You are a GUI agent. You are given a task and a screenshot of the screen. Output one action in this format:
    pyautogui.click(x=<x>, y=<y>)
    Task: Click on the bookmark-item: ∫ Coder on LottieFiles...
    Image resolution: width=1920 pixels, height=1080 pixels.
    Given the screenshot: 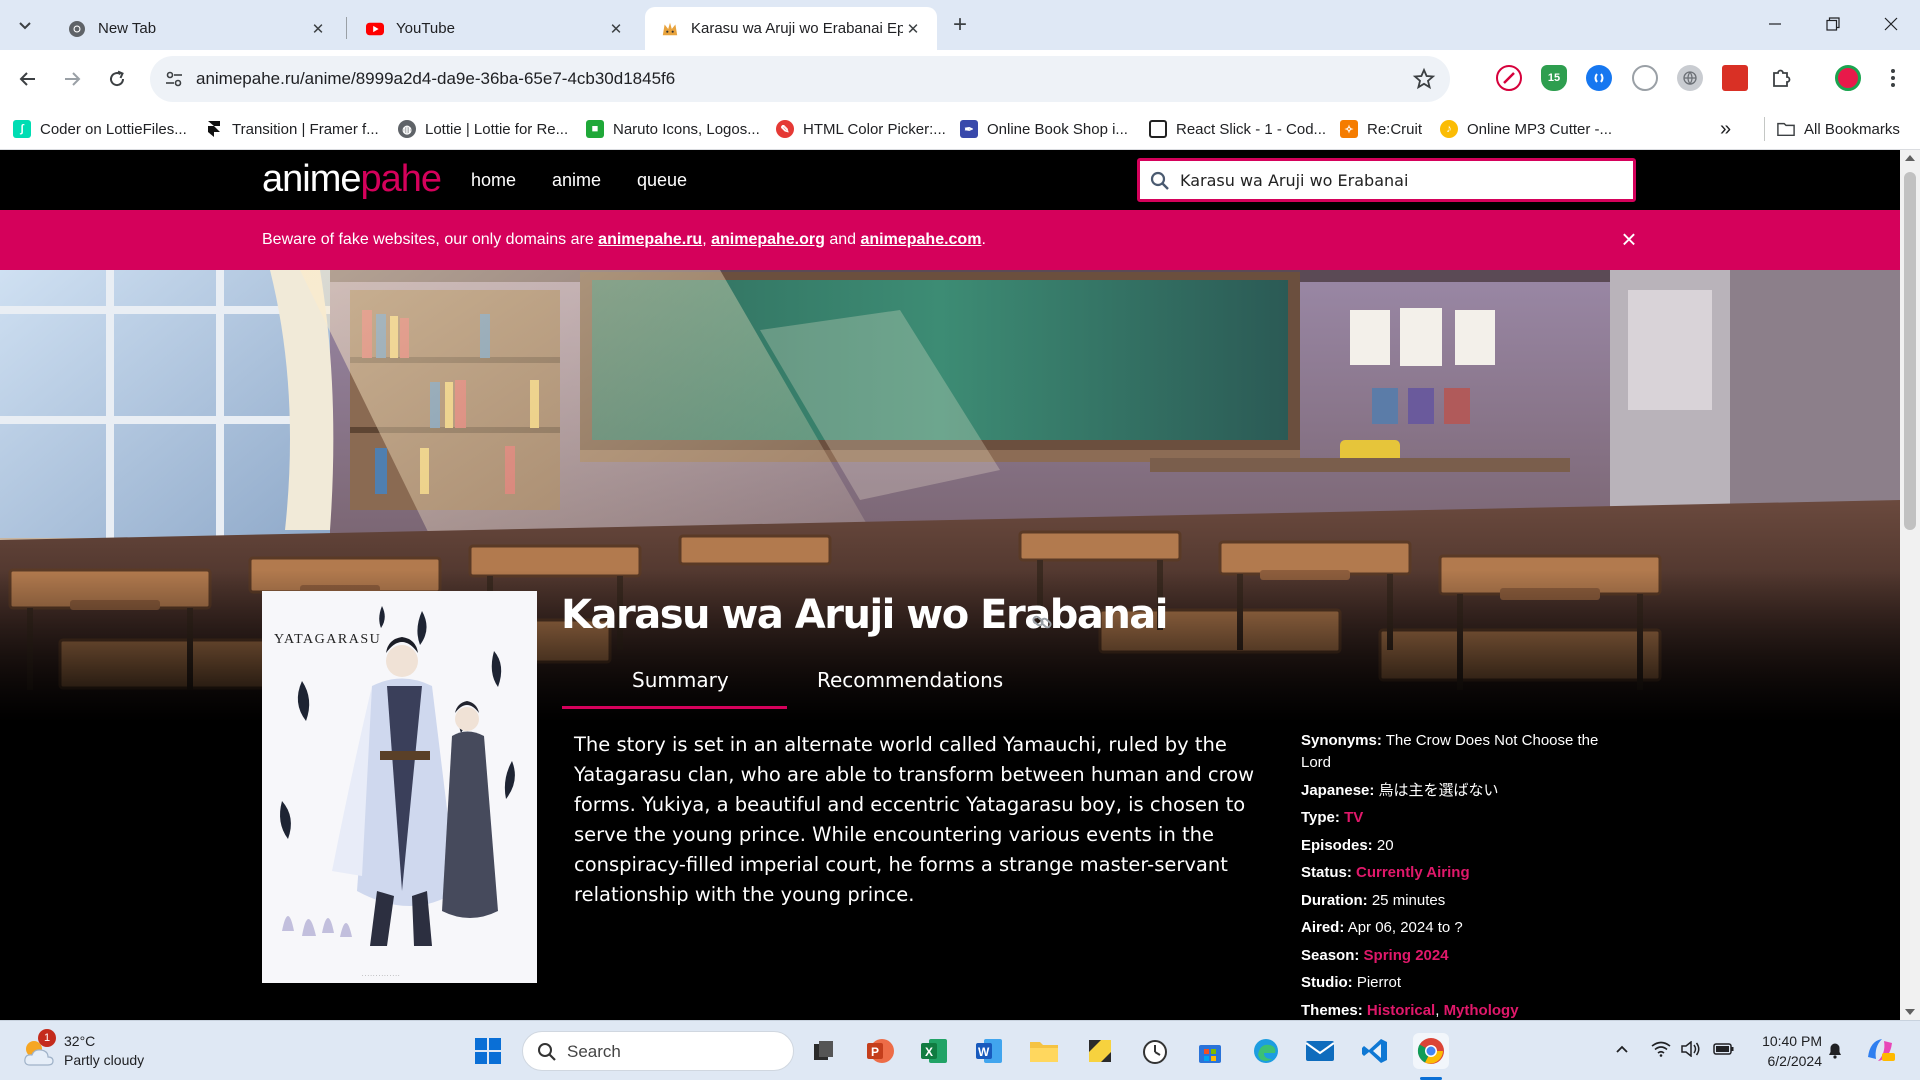 What is the action you would take?
    pyautogui.click(x=100, y=129)
    